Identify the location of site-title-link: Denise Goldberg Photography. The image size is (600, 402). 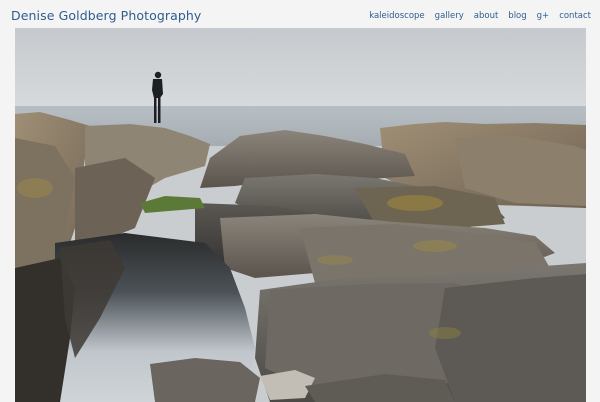
(106, 15).